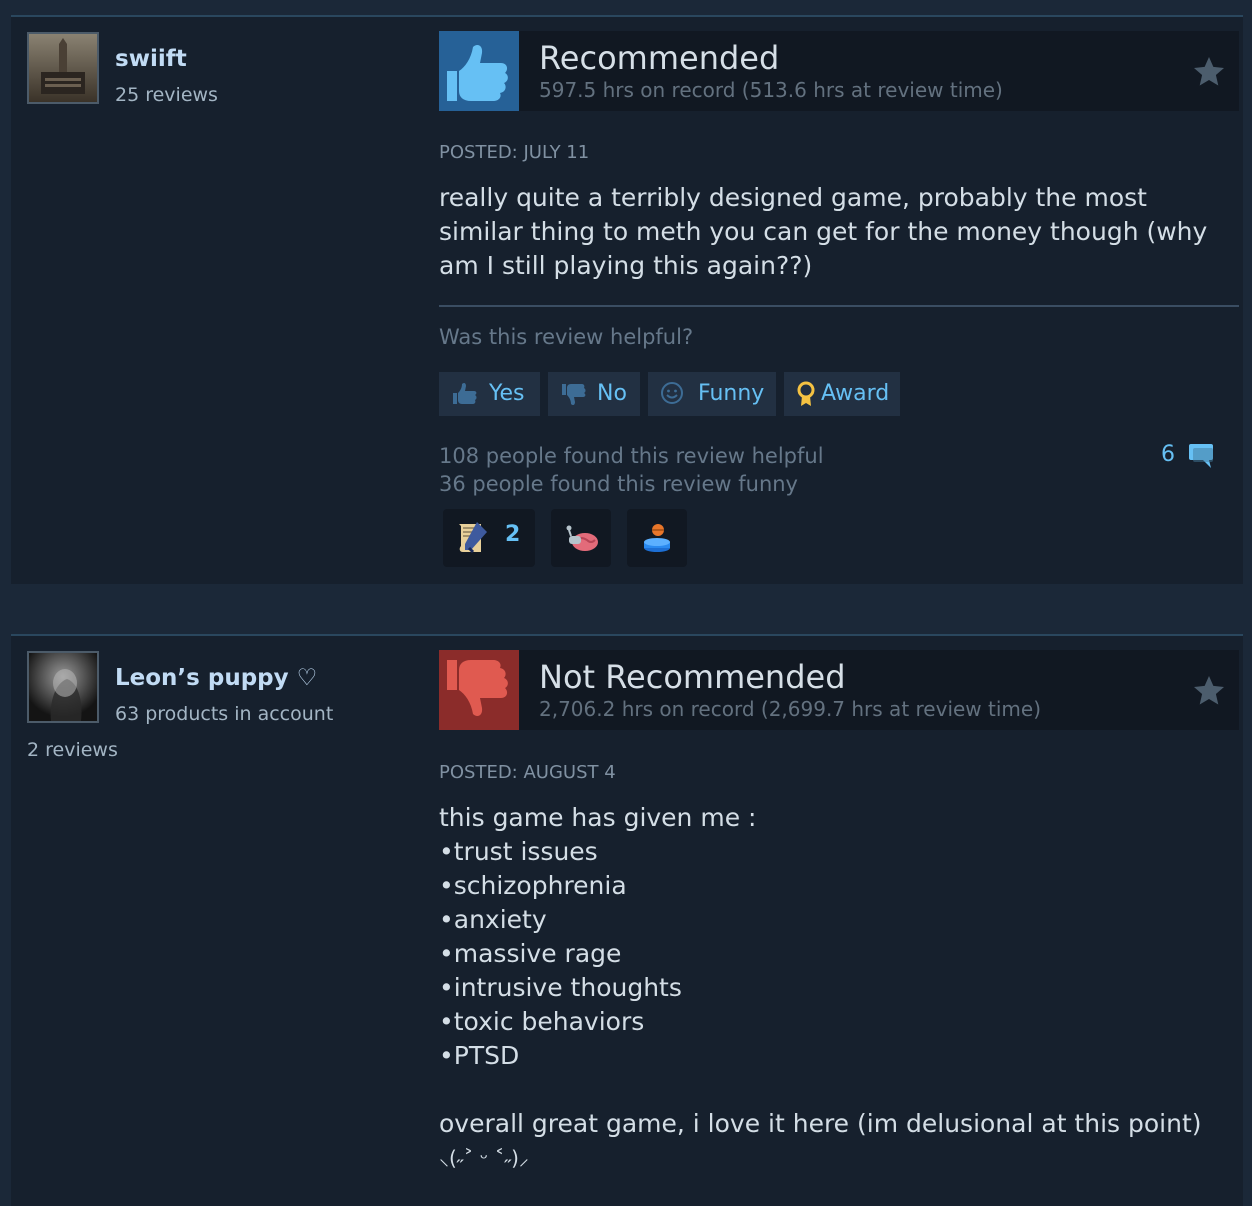 The height and width of the screenshot is (1206, 1252). What do you see at coordinates (834, 1090) in the screenshot?
I see `content-line` at bounding box center [834, 1090].